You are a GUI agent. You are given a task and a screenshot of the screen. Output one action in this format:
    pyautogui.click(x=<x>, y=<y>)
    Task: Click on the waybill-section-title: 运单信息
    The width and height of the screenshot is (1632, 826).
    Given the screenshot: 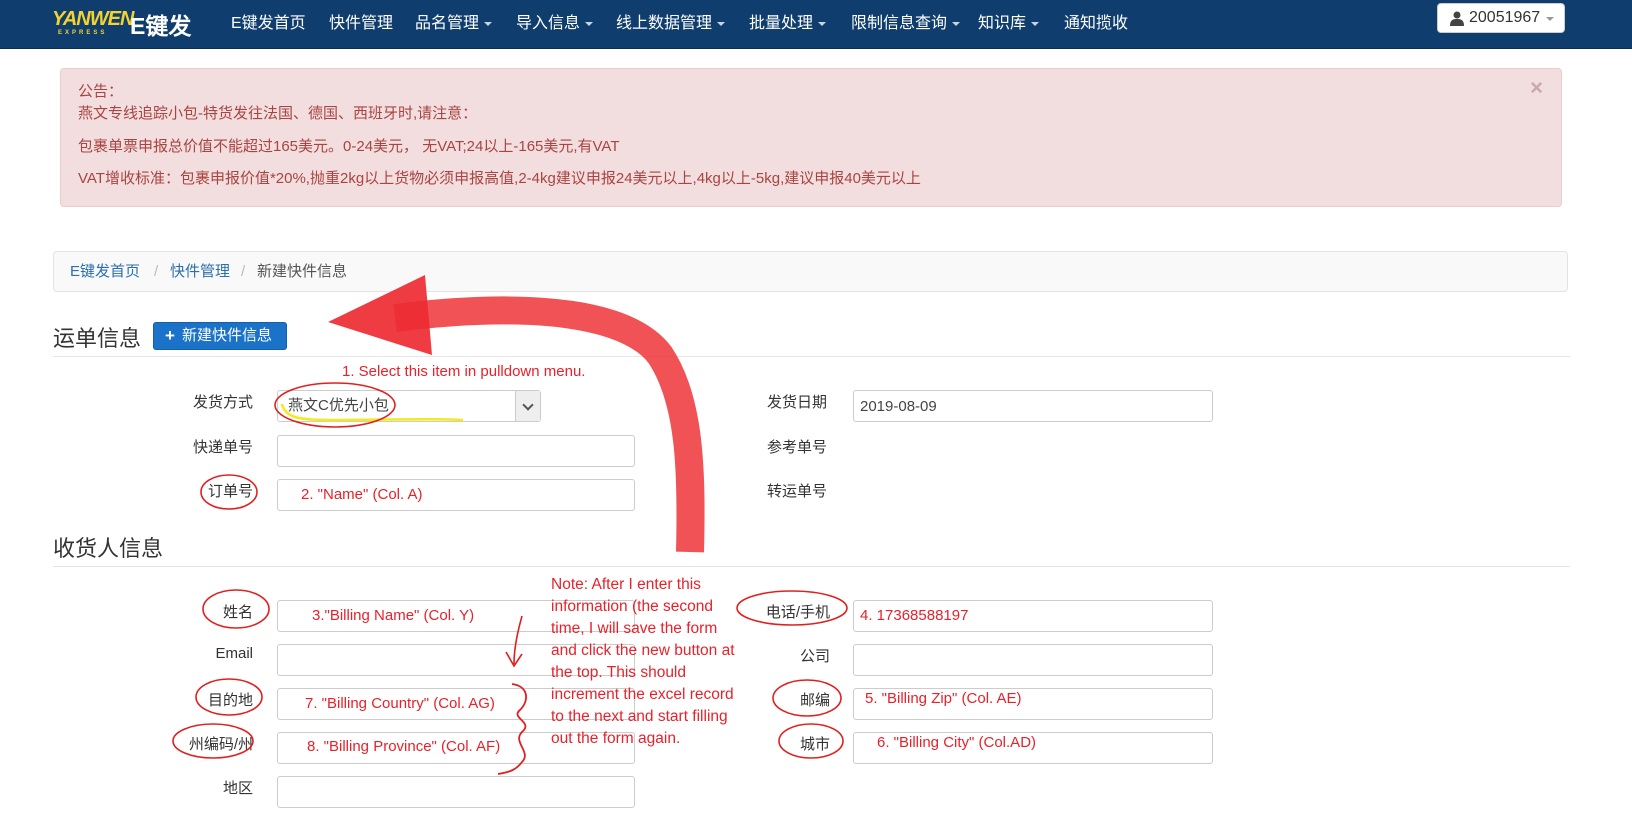 What is the action you would take?
    pyautogui.click(x=97, y=338)
    